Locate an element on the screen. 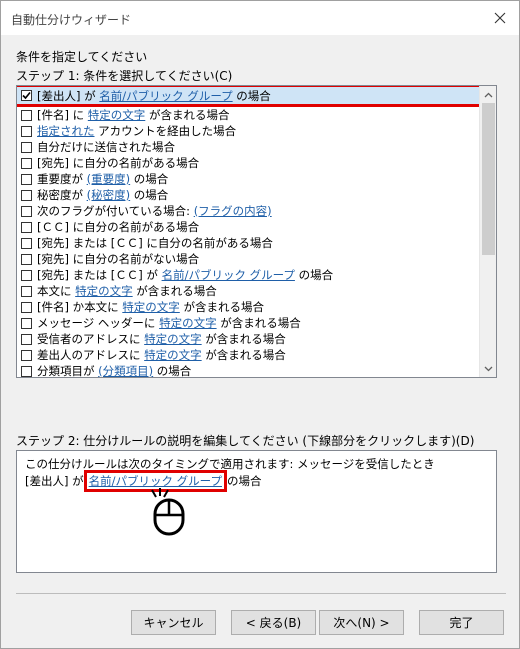  condition-item: [宛先] または [ＣＣ] が 名前/パブリック グループ の場合 is located at coordinates (248, 275).